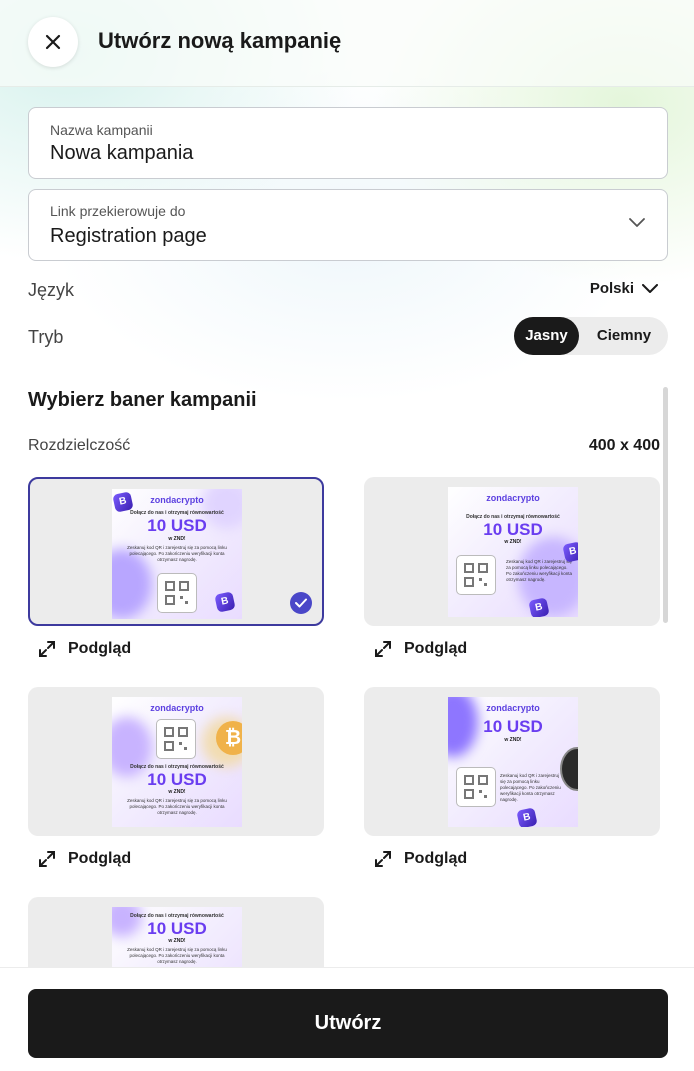 The width and height of the screenshot is (694, 1071). What do you see at coordinates (51, 290) in the screenshot?
I see `language-label: Język` at bounding box center [51, 290].